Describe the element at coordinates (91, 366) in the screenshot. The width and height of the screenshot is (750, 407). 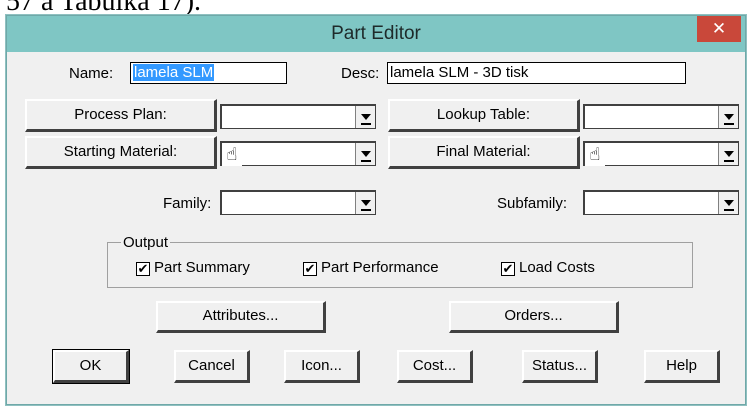
I see `ok-button: OK` at that location.